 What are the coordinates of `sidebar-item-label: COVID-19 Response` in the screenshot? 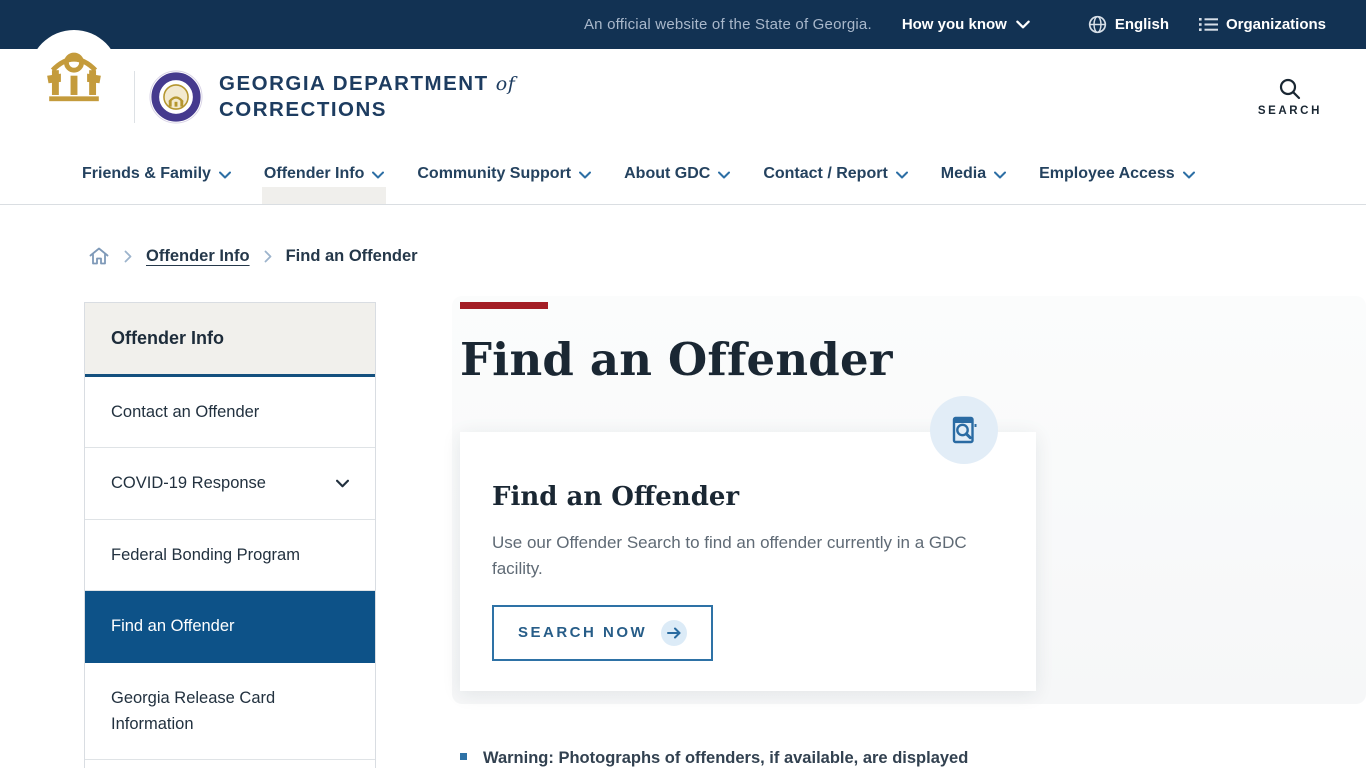 It's located at (188, 483).